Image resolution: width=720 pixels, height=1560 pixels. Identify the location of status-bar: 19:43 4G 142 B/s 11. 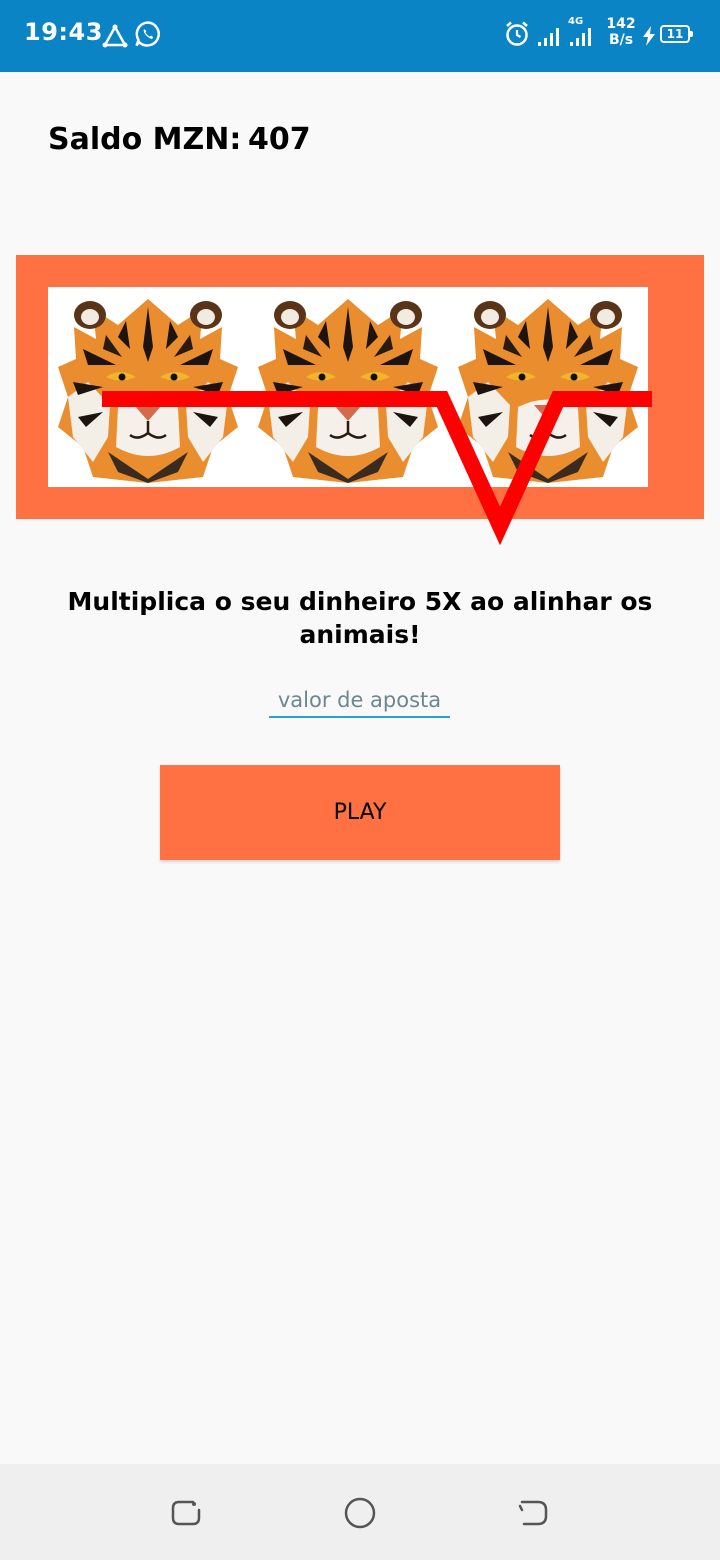
(360, 36).